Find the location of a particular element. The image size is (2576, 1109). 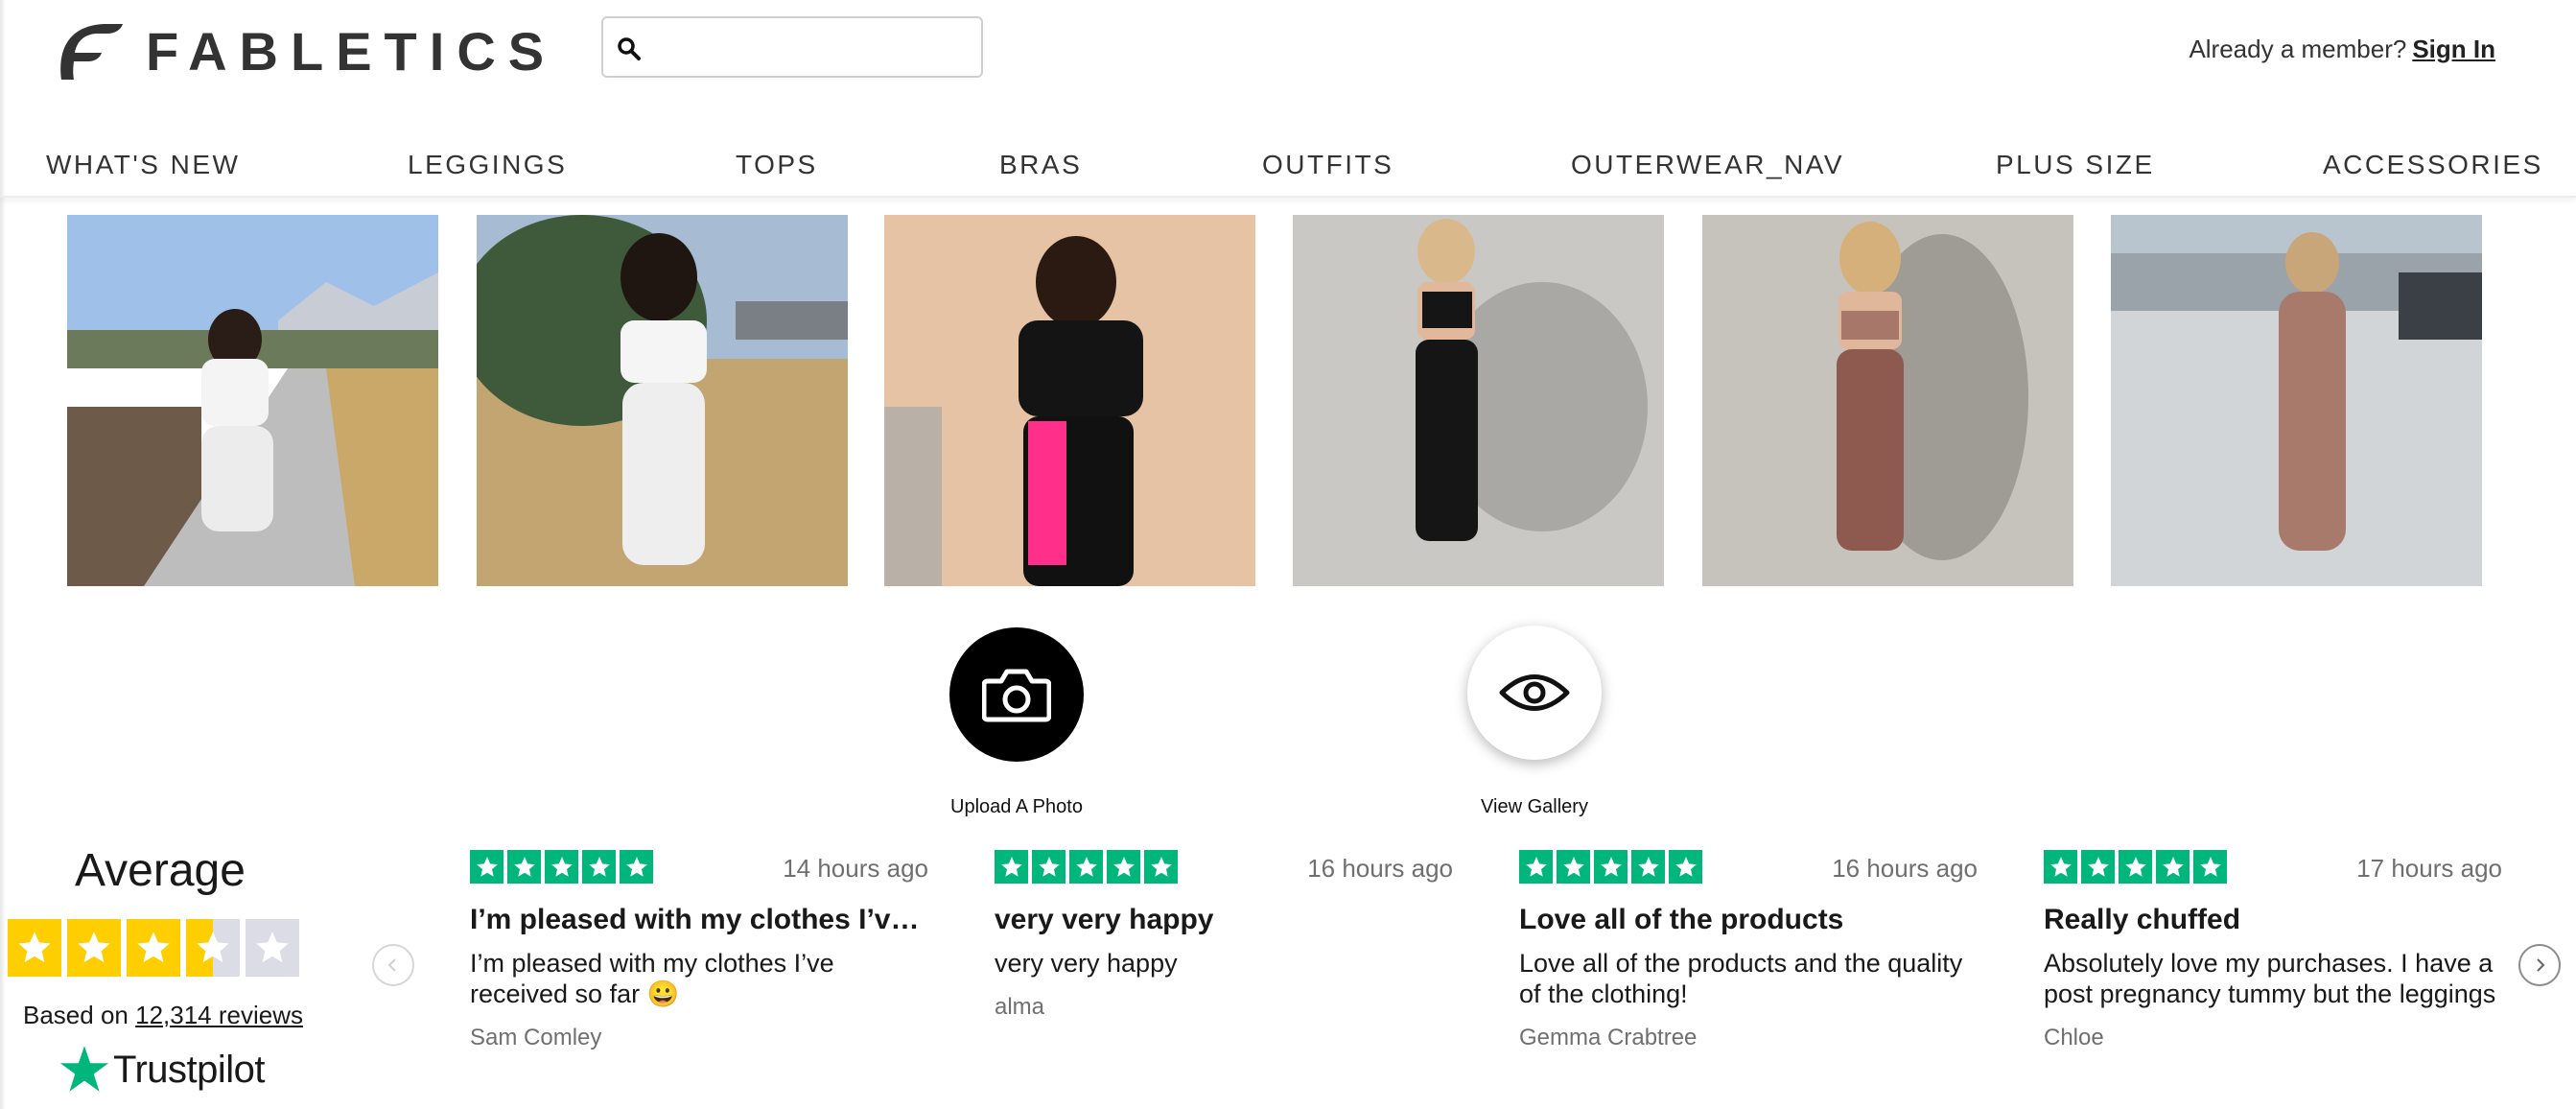

trustpilot-star-icon is located at coordinates (84, 1069).